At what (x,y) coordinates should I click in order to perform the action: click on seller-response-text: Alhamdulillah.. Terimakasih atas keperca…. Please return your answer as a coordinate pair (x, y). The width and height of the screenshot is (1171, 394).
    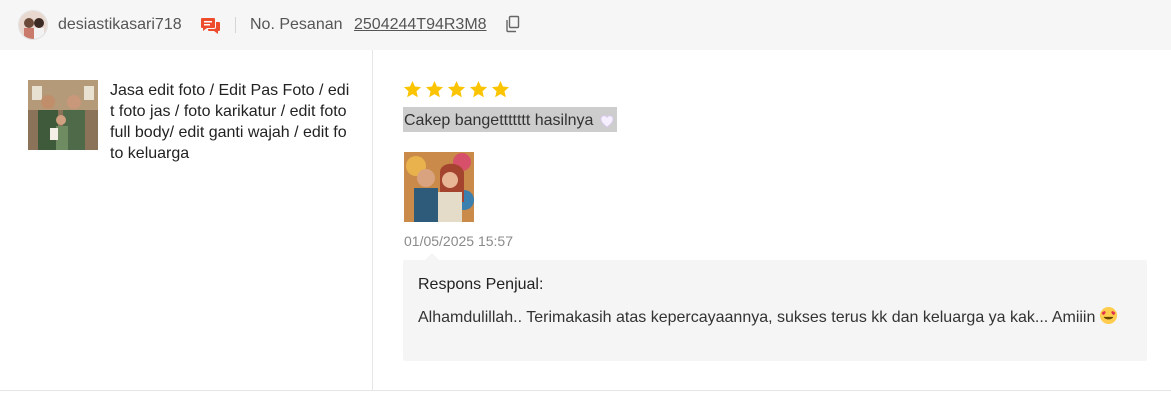
    Looking at the image, I should click on (757, 317).